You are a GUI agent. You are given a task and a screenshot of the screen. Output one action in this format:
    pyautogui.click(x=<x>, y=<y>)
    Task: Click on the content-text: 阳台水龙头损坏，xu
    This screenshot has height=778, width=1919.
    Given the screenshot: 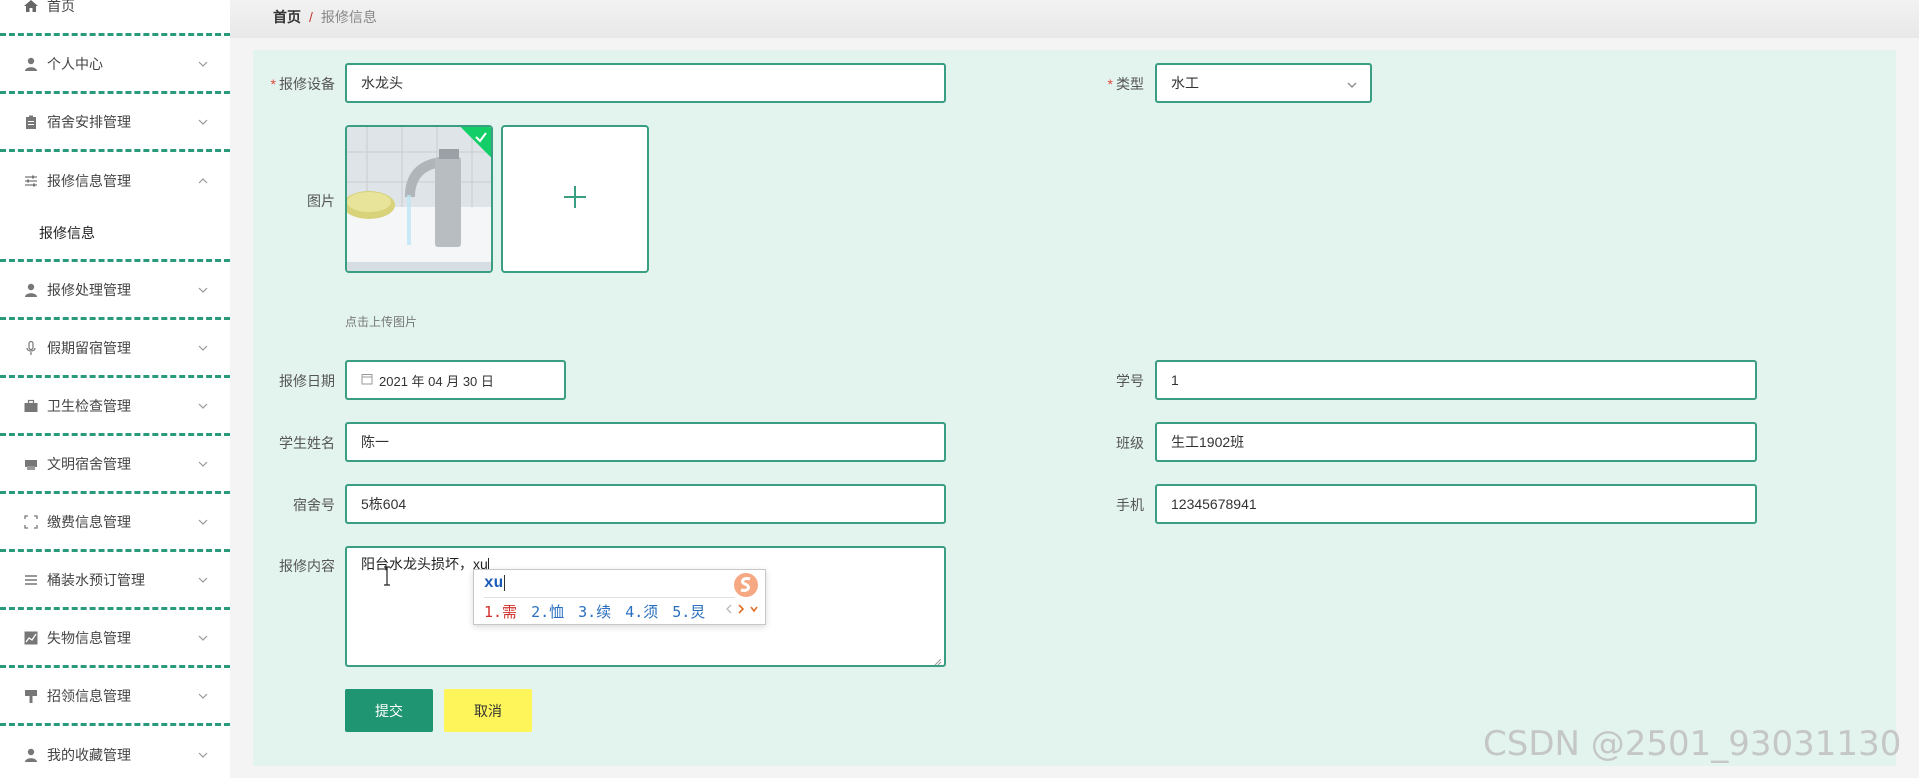 What is the action you would take?
    pyautogui.click(x=424, y=564)
    